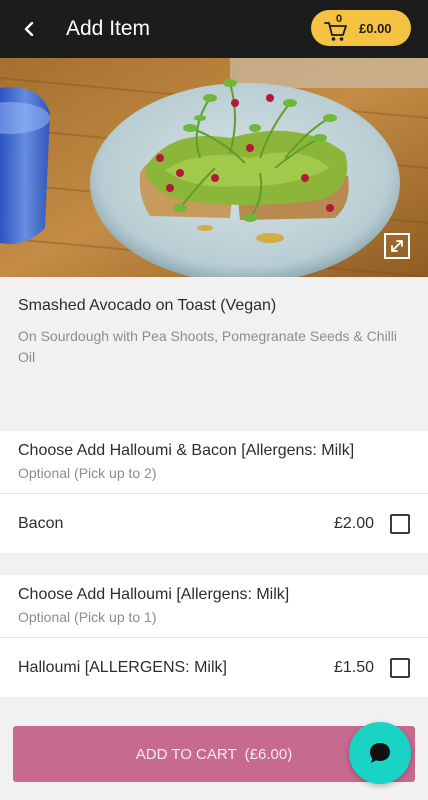 Image resolution: width=428 pixels, height=800 pixels. Describe the element at coordinates (87, 617) in the screenshot. I see `option-group-subtitle: Optional (Pick up to 1)` at that location.